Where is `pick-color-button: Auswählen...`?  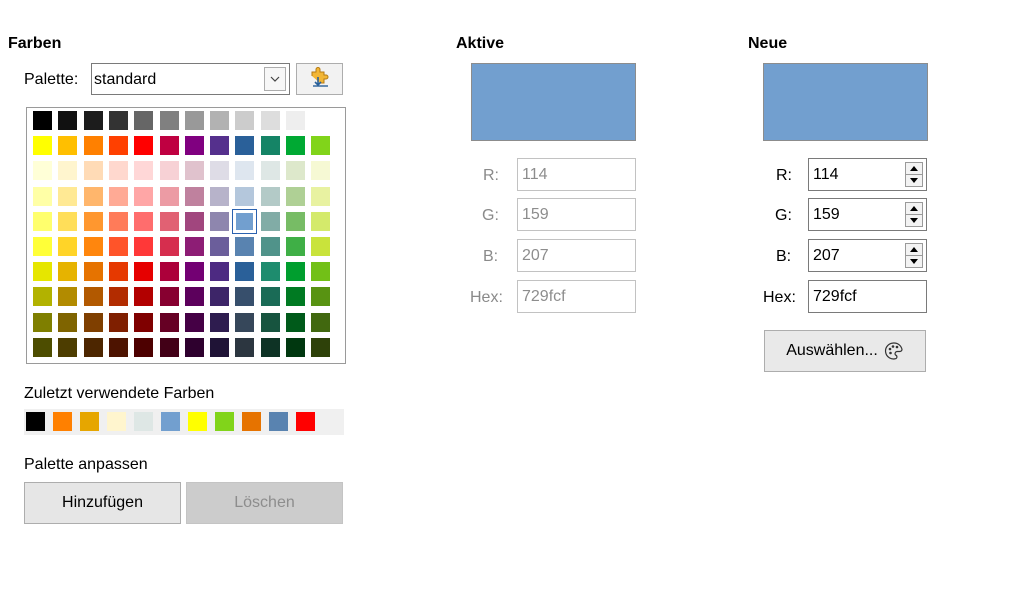
pick-color-button: Auswählen... is located at coordinates (845, 351).